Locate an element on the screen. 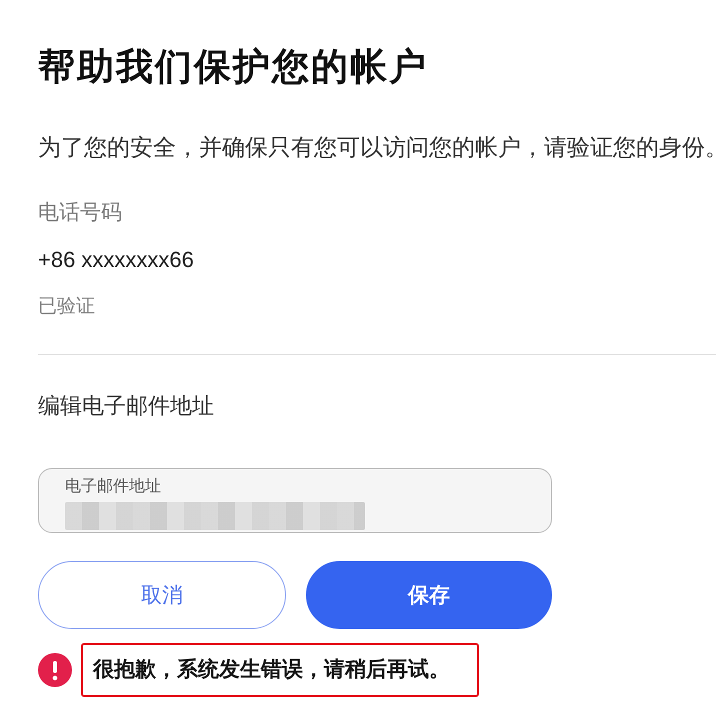 This screenshot has height=701, width=716. field-label: 电子邮件地址 is located at coordinates (113, 487).